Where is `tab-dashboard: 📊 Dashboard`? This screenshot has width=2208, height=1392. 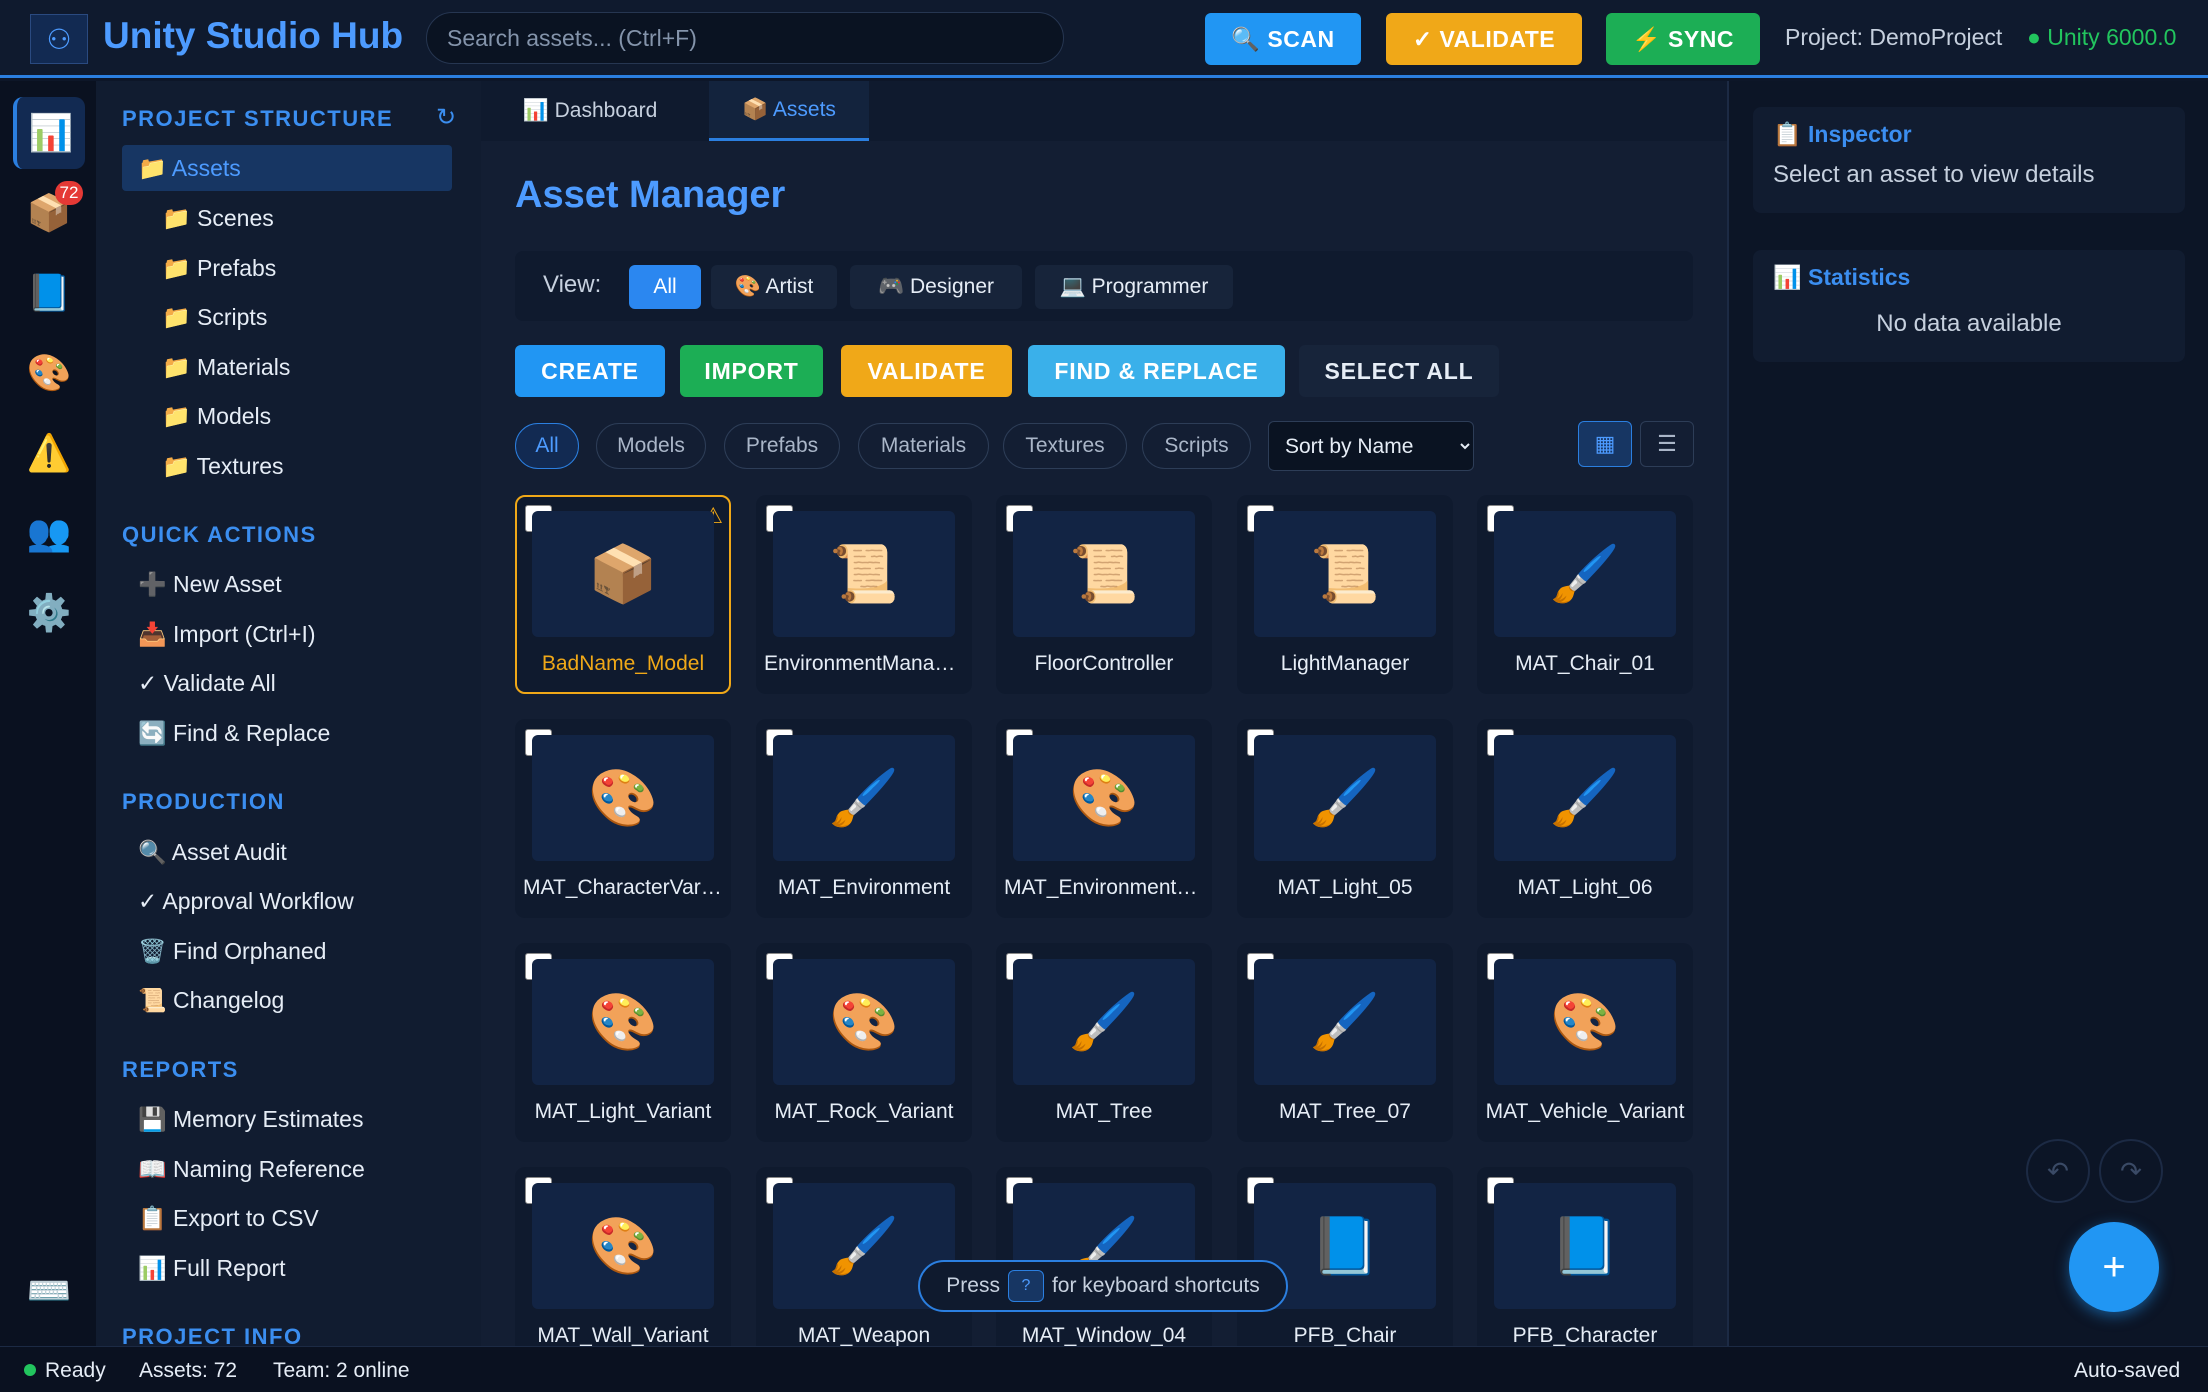 tab-dashboard: 📊 Dashboard is located at coordinates (590, 111).